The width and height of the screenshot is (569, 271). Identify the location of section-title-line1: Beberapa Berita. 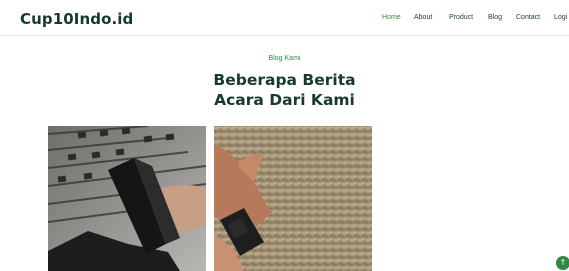
(284, 80).